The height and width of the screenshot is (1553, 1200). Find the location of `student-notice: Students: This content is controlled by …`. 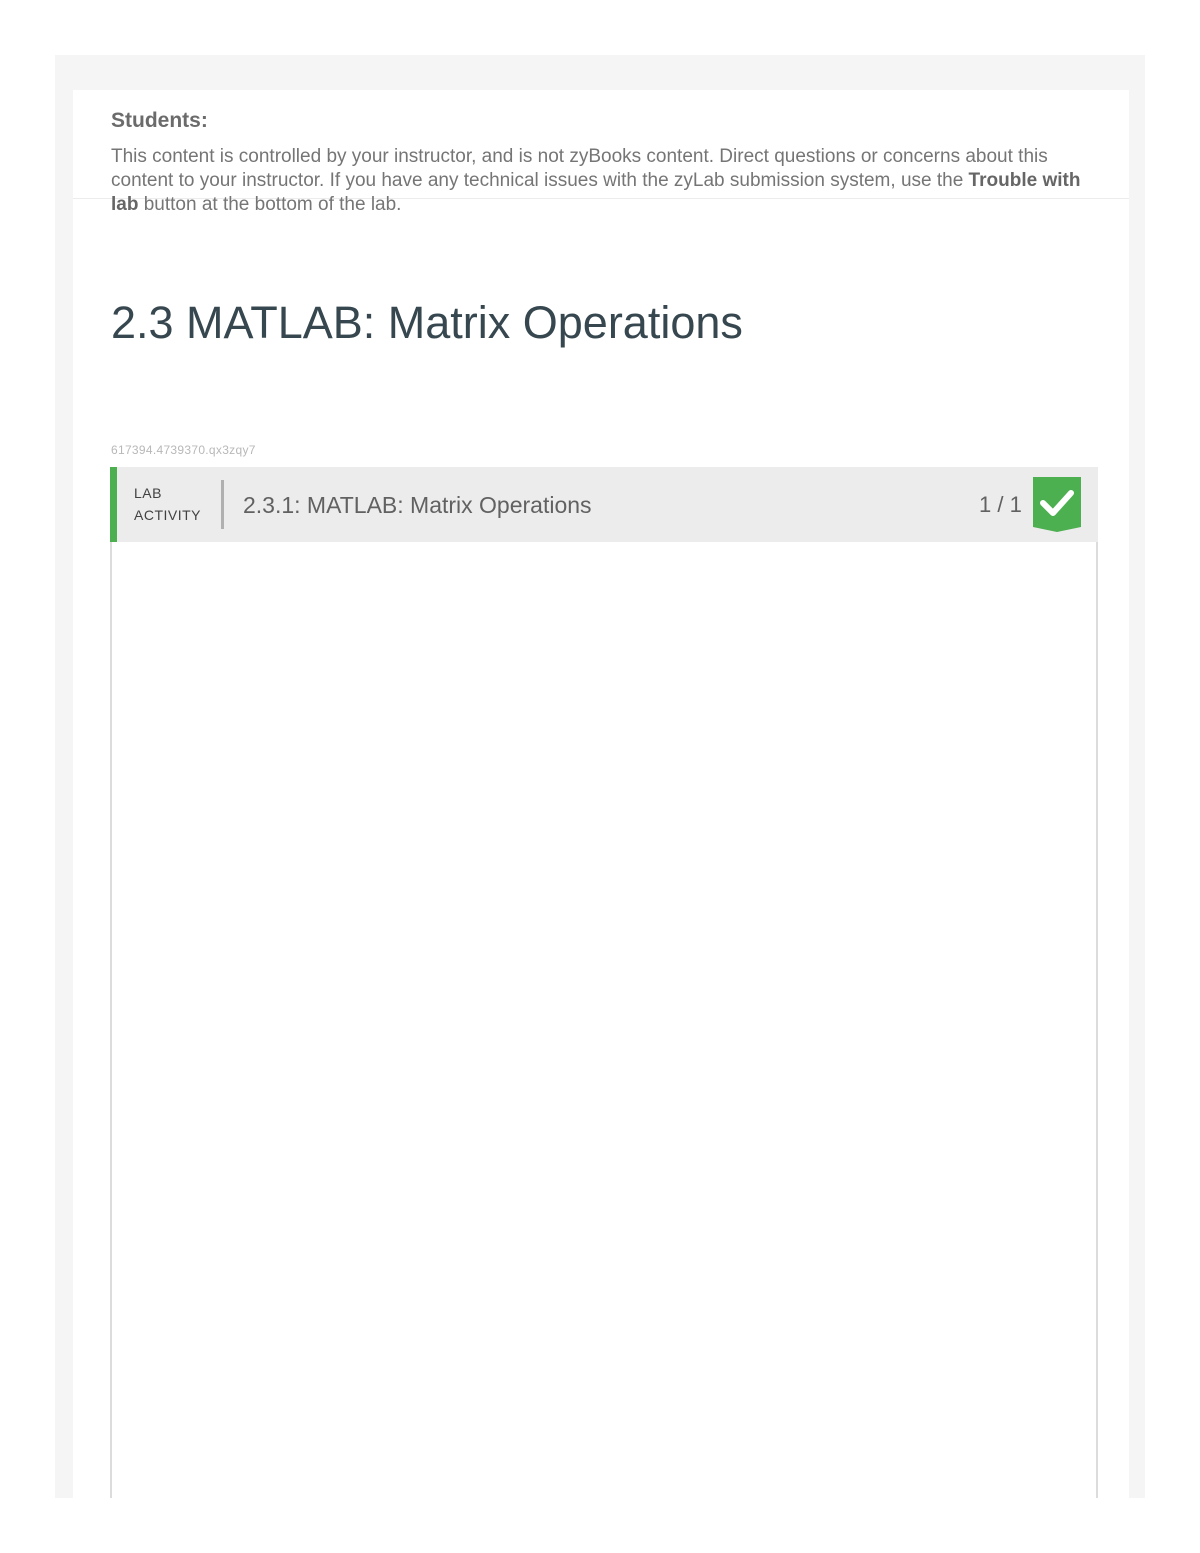

student-notice: Students: This content is controlled by … is located at coordinates (601, 152).